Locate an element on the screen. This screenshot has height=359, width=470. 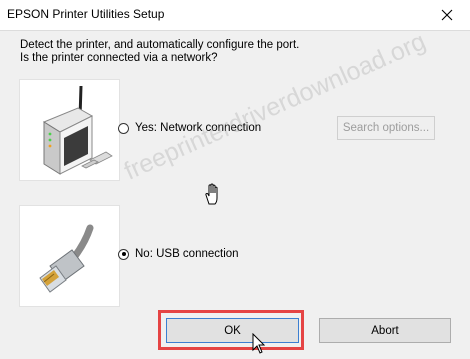
usb-cable-icon is located at coordinates (66, 258).